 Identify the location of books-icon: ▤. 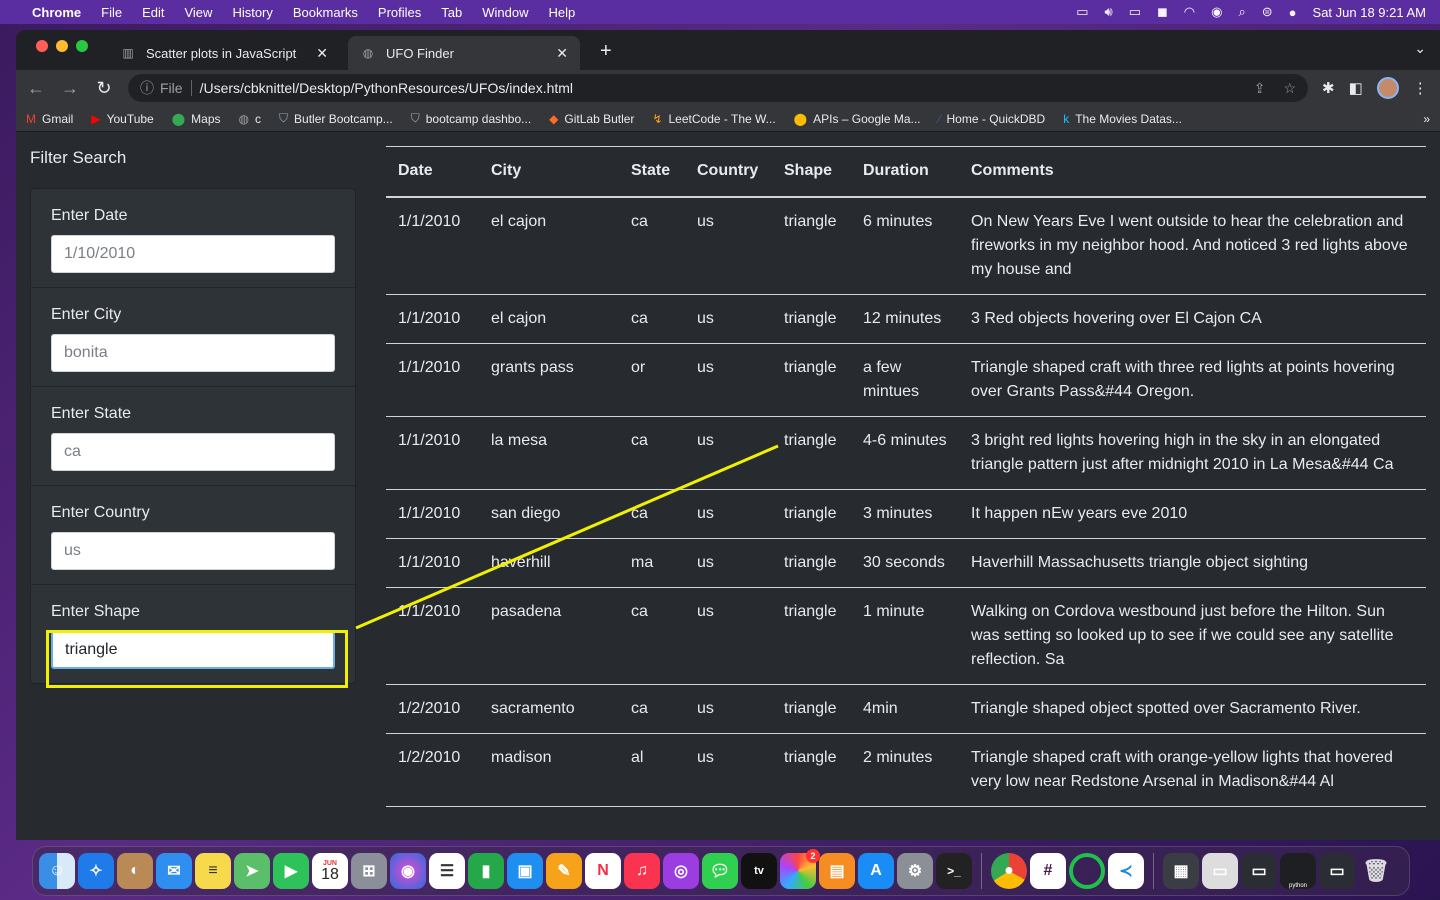
(837, 871).